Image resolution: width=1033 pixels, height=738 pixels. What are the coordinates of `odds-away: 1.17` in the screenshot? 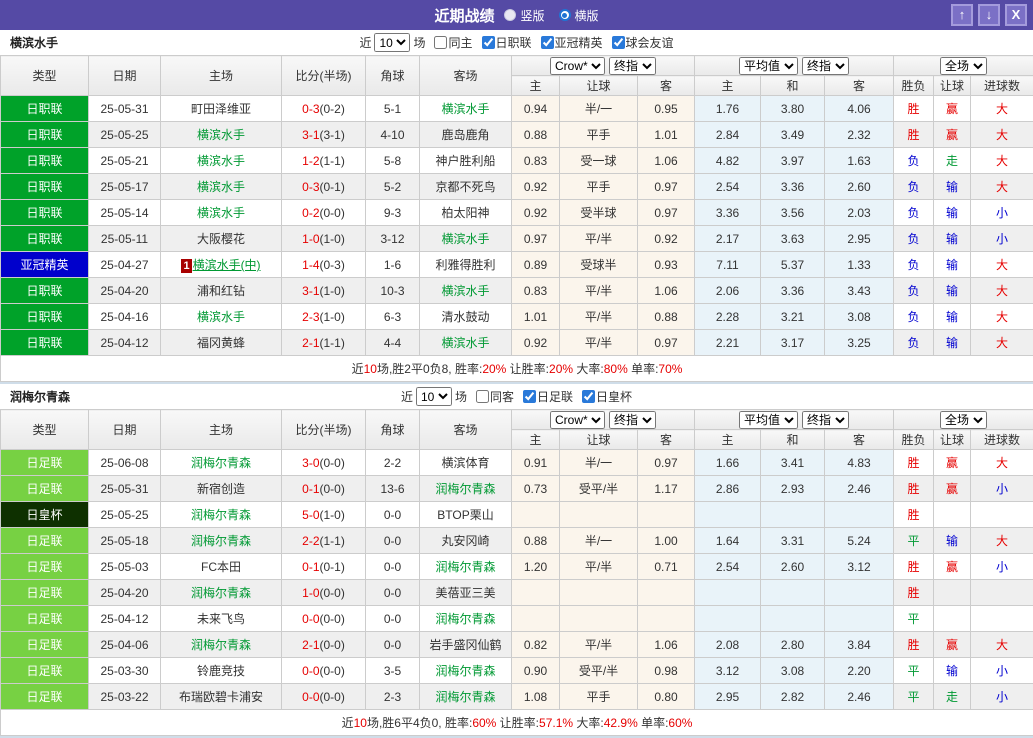 It's located at (666, 489).